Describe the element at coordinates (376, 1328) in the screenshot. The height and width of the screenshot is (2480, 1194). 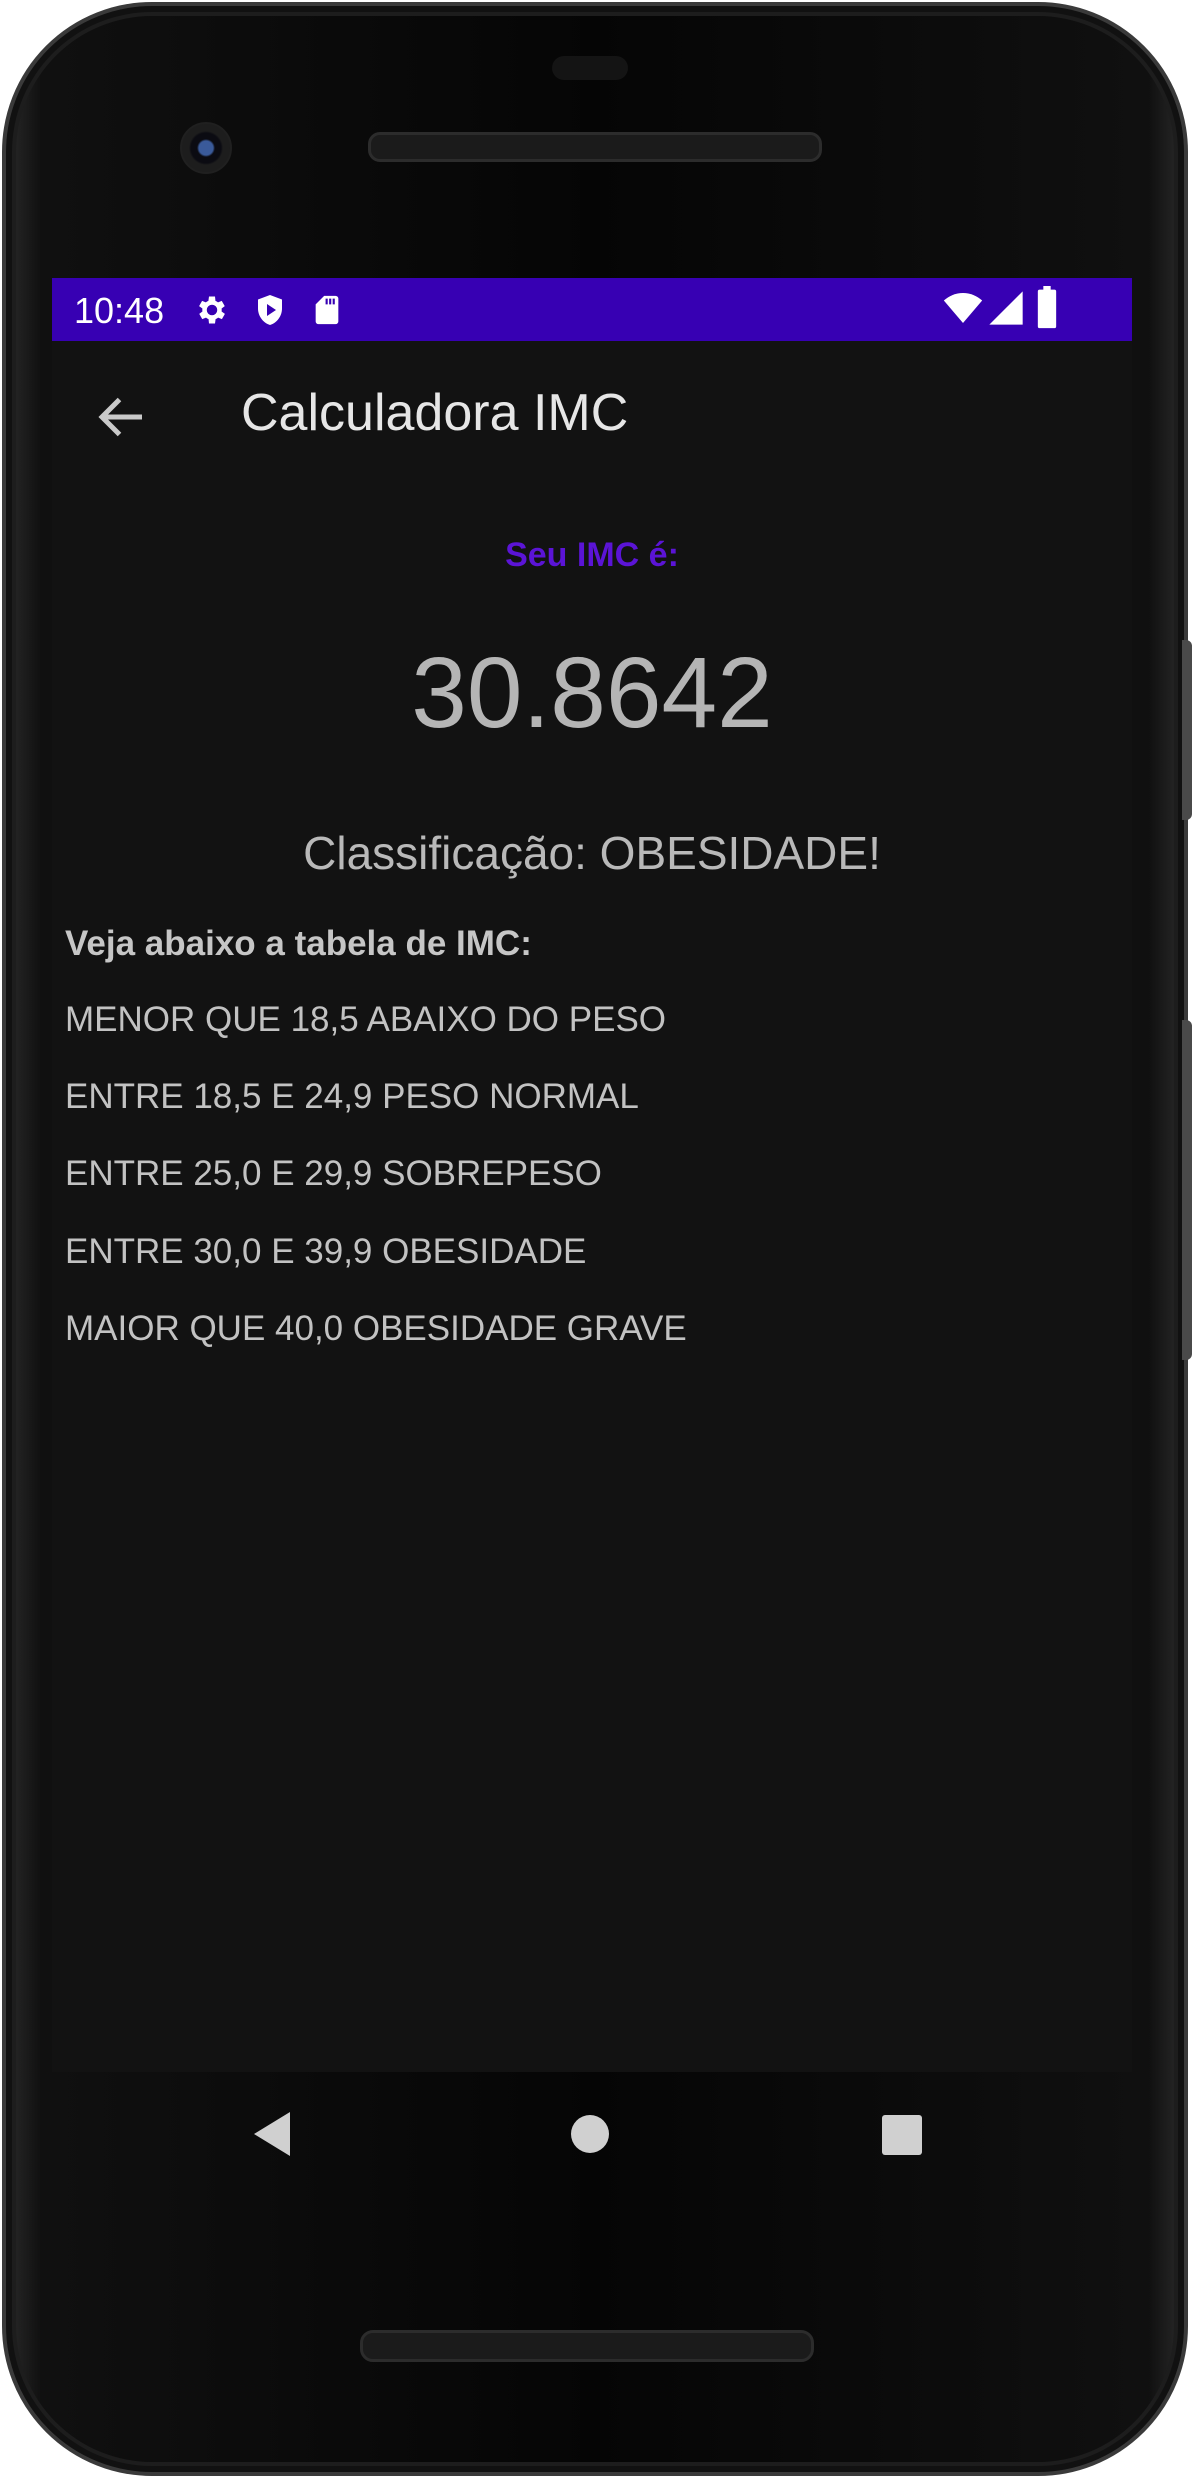
I see `imc-table-row: MAIOR QUE 40,0 OBESIDADE GRAVE` at that location.